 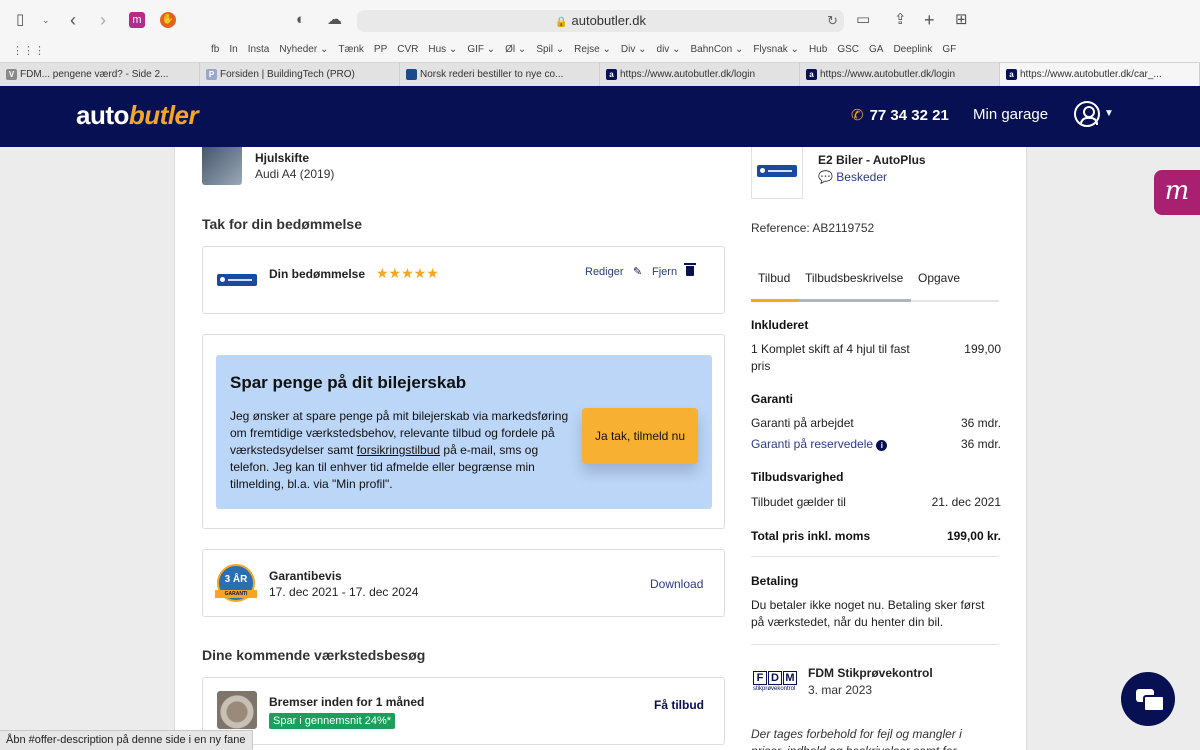 What do you see at coordinates (561, 22) in the screenshot?
I see `lock-icon: 🔒` at bounding box center [561, 22].